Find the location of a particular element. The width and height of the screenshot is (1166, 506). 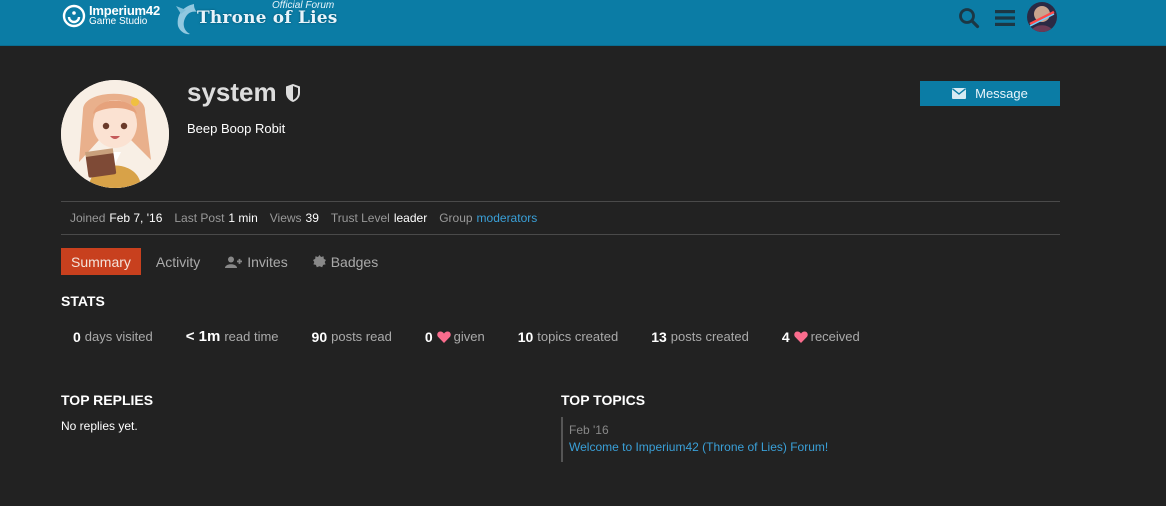

stat-value: 90 is located at coordinates (319, 336).